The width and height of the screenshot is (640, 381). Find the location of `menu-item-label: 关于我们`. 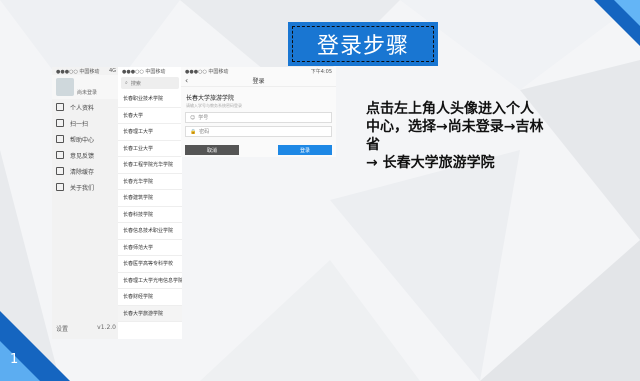

menu-item-label: 关于我们 is located at coordinates (82, 188).